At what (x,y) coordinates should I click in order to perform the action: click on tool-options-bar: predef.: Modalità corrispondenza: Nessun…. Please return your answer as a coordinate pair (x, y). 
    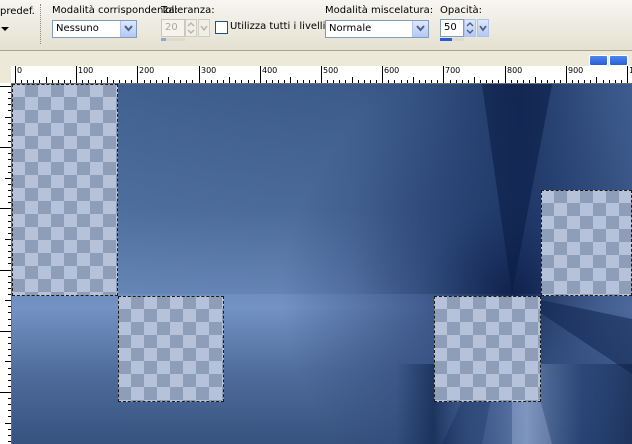
    Looking at the image, I should click on (316, 25).